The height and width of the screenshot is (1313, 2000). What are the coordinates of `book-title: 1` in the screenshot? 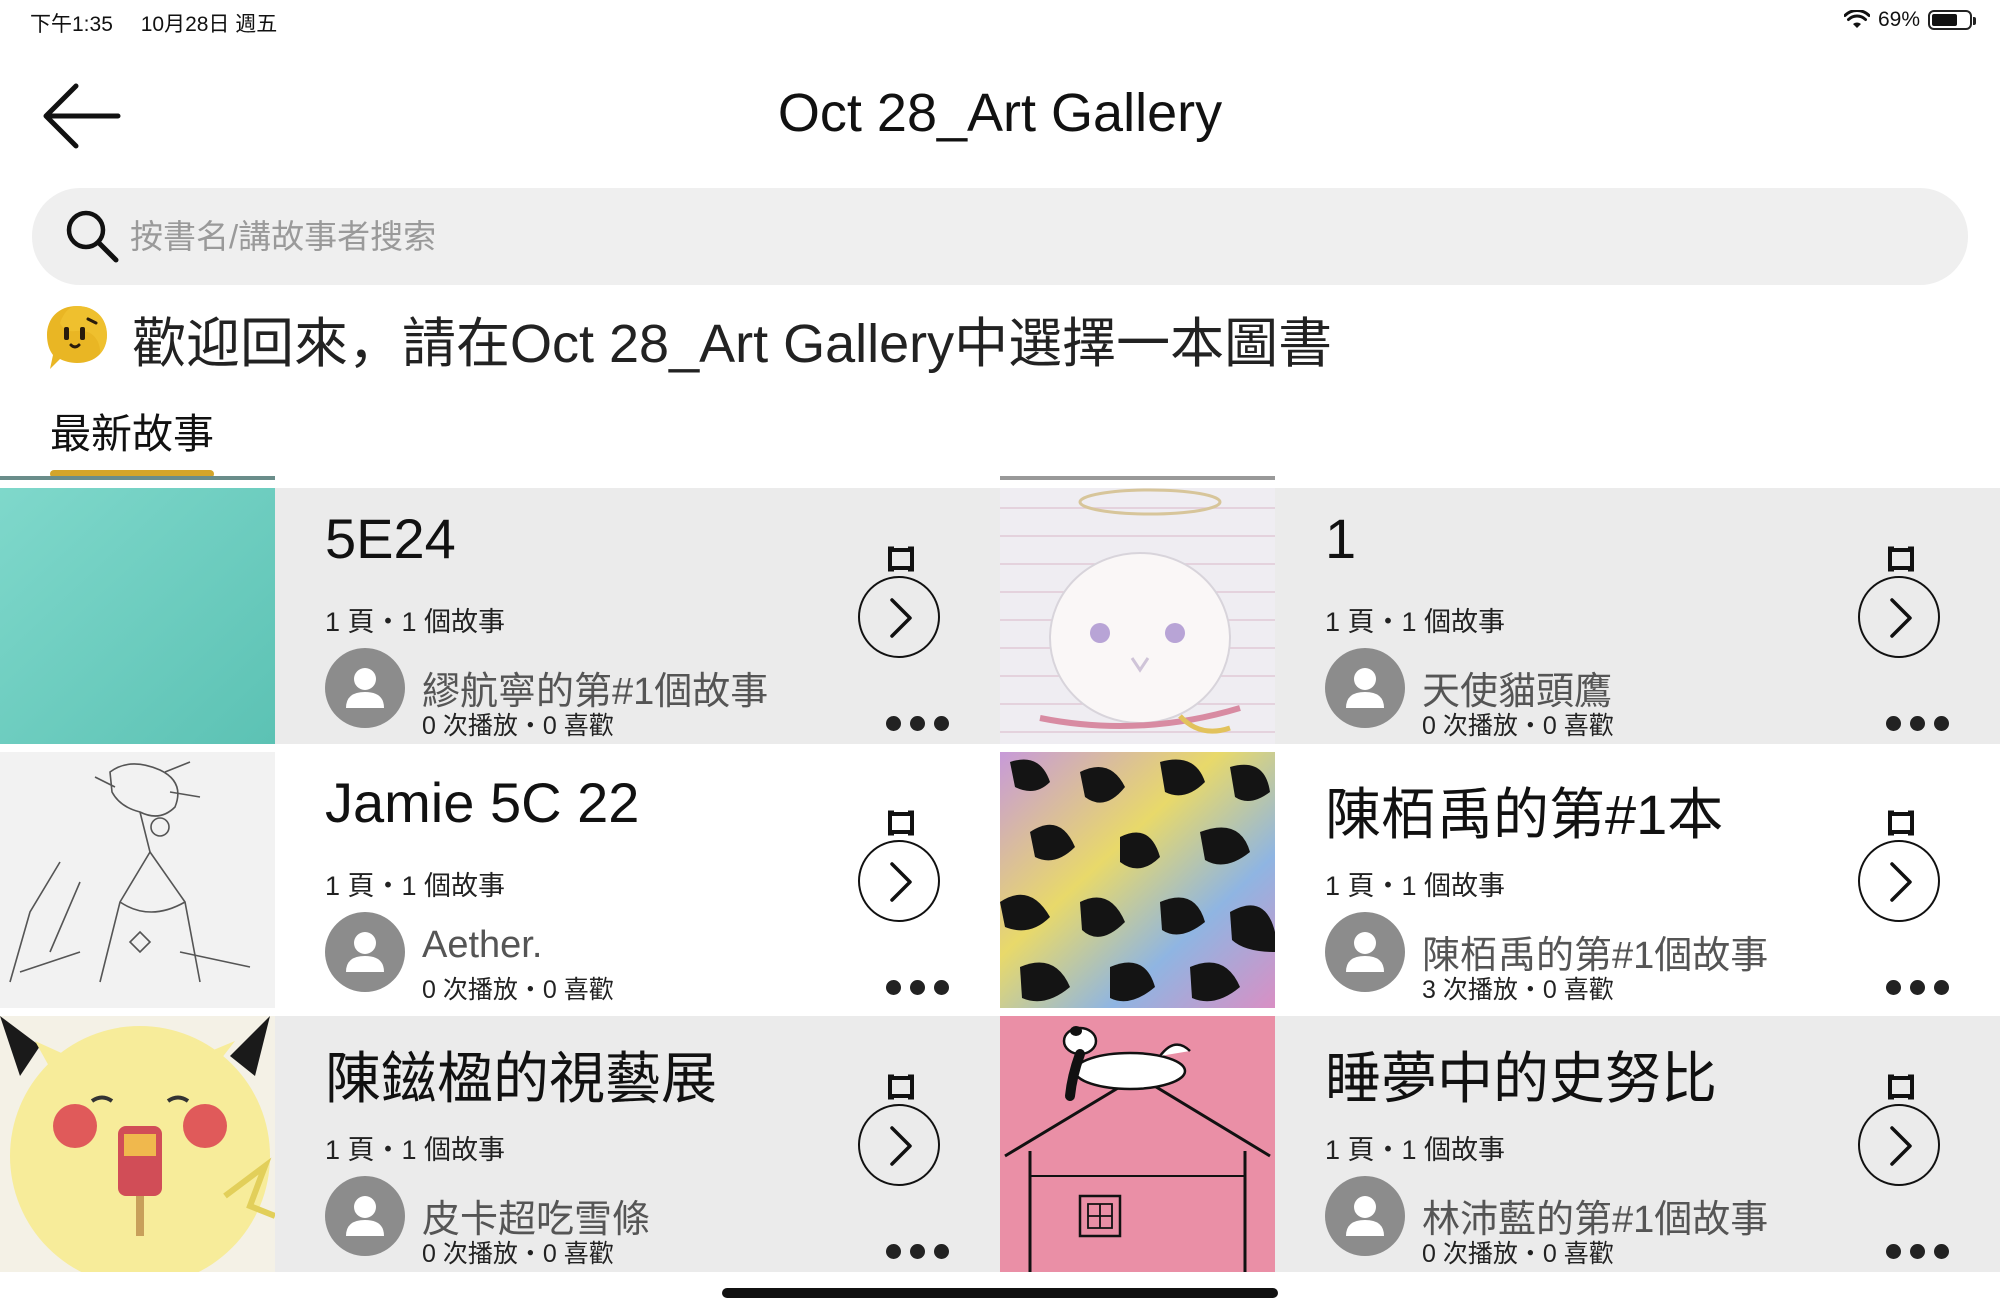 It's located at (1341, 538).